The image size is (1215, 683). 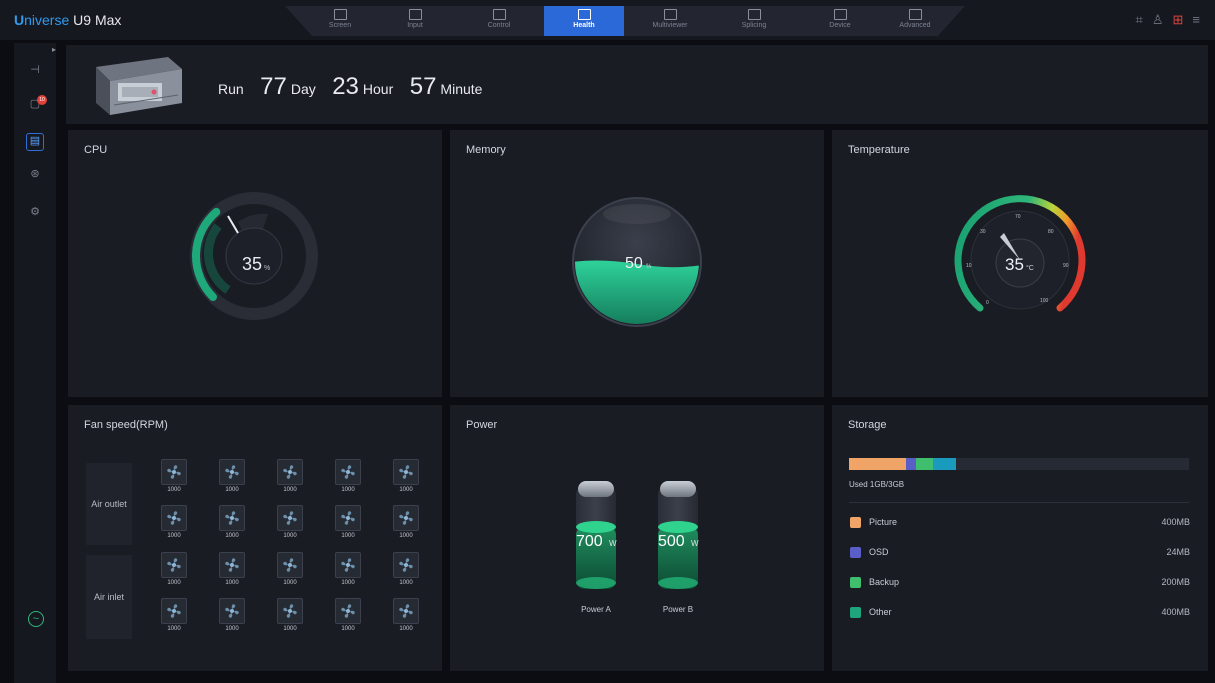 What do you see at coordinates (911, 464) in the screenshot?
I see `storage-bar-osd` at bounding box center [911, 464].